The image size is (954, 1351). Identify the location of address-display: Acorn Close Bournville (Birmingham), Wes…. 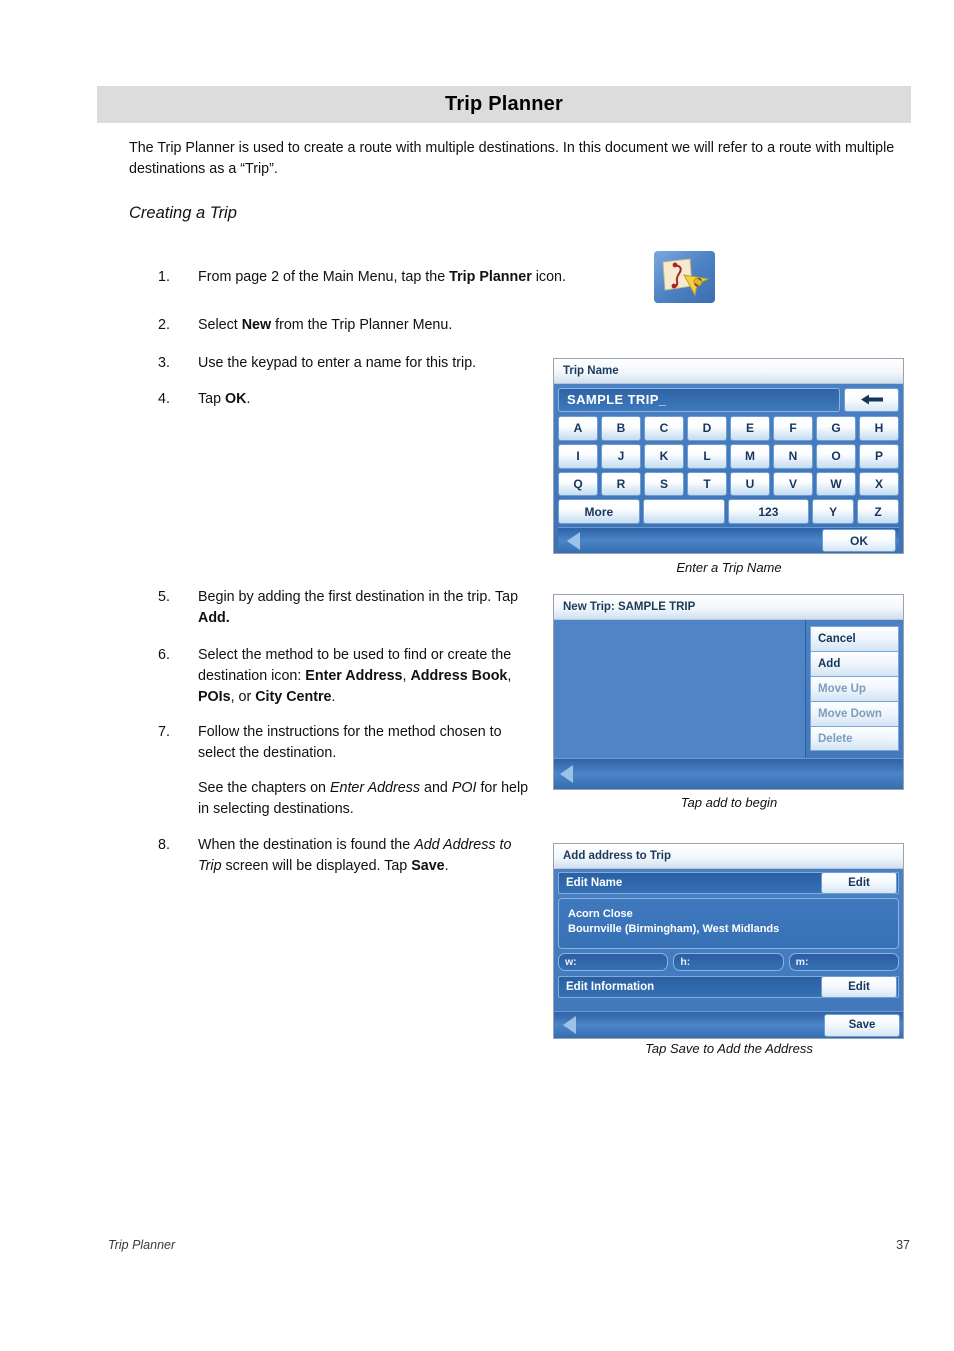
(728, 923).